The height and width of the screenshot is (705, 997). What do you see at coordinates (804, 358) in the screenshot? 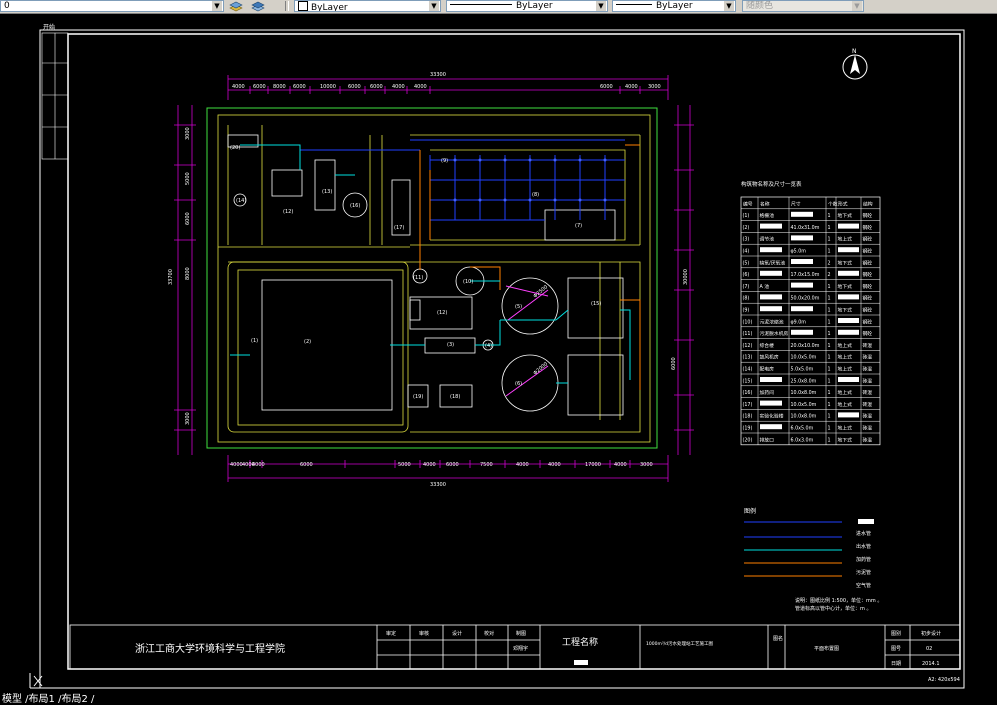
I see `table-cell: 10.0x5.0m` at bounding box center [804, 358].